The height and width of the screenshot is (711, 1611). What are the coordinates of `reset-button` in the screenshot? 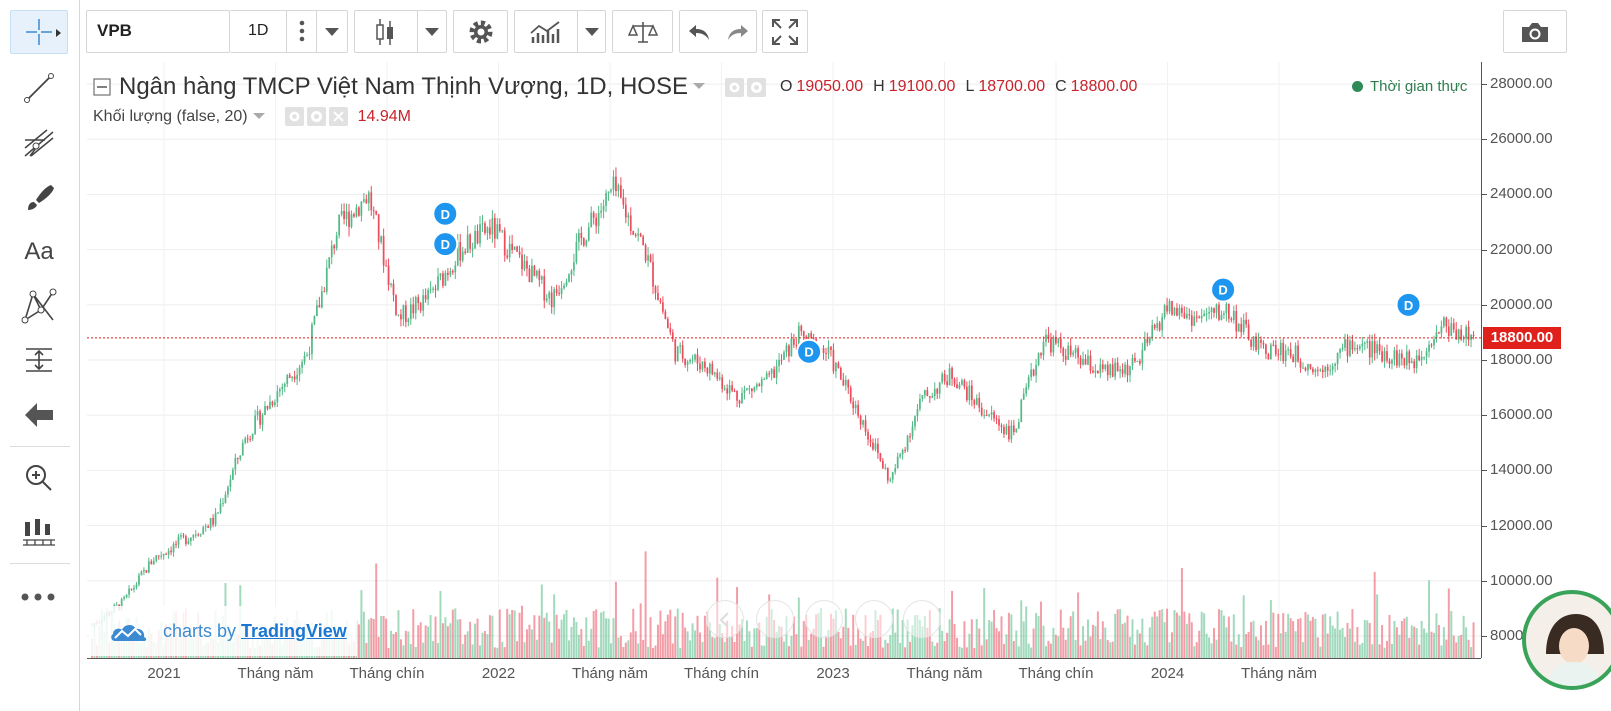 It's located at (824, 619).